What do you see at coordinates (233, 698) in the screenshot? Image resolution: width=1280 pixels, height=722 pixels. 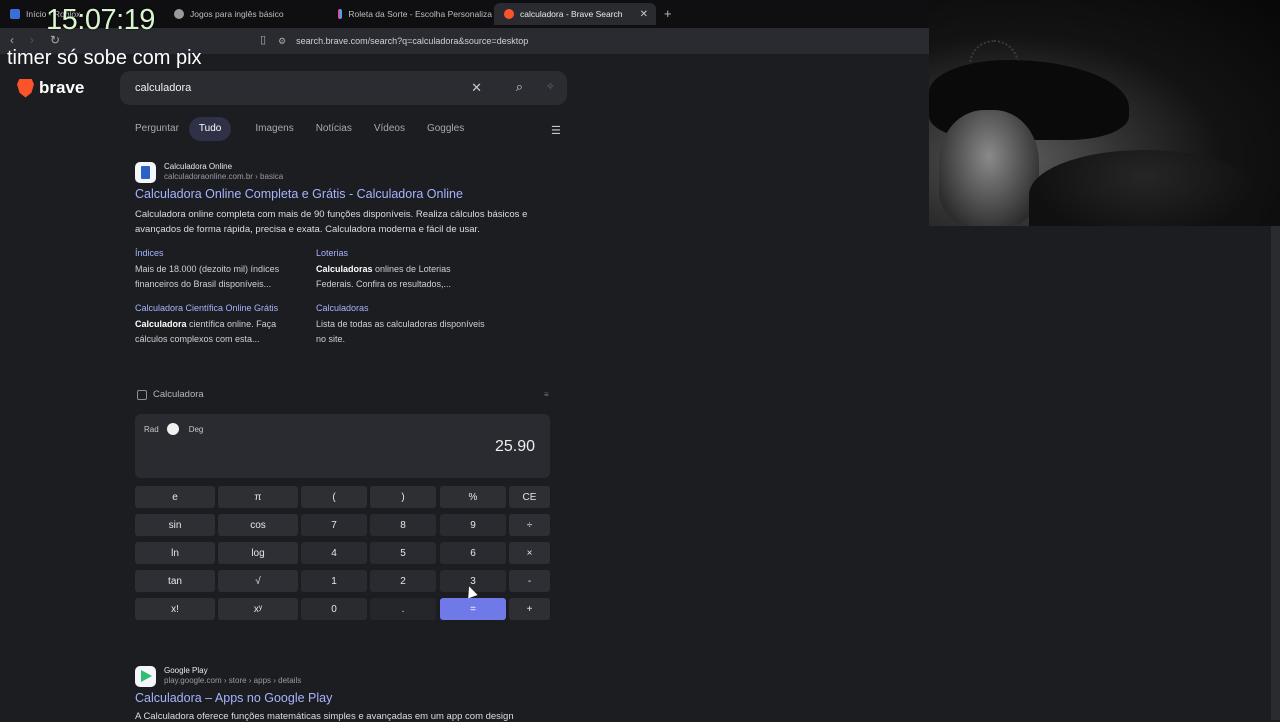 I see `result-title-link: Calculadora – Apps no Google Play` at bounding box center [233, 698].